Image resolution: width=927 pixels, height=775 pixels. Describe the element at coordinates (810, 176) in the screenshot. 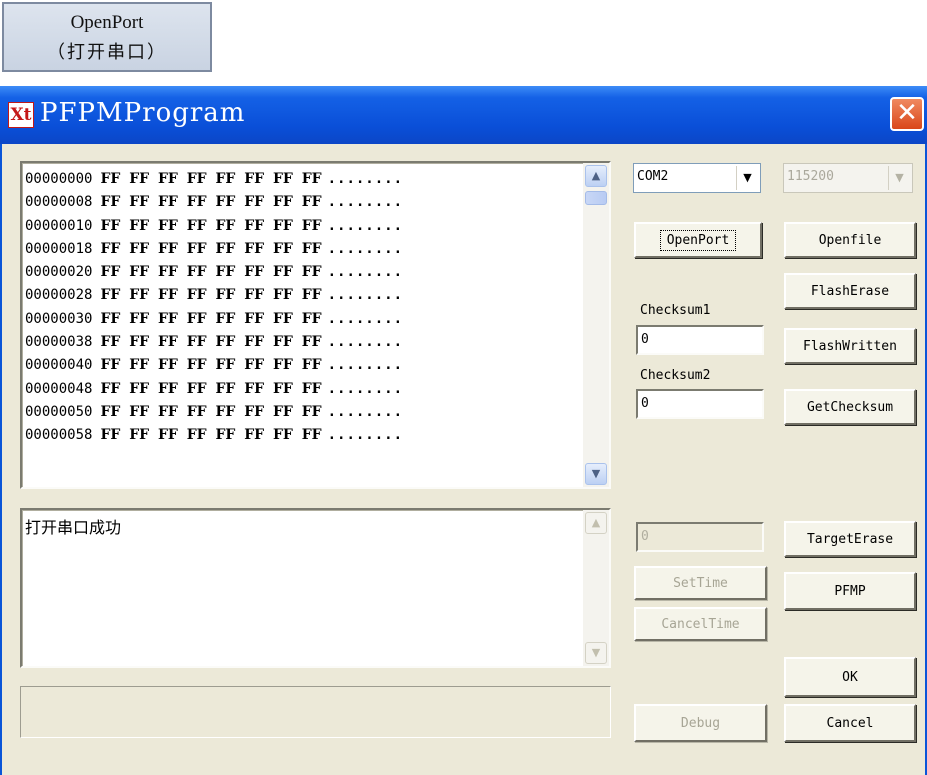

I see `baud-rate-value: 115200` at that location.